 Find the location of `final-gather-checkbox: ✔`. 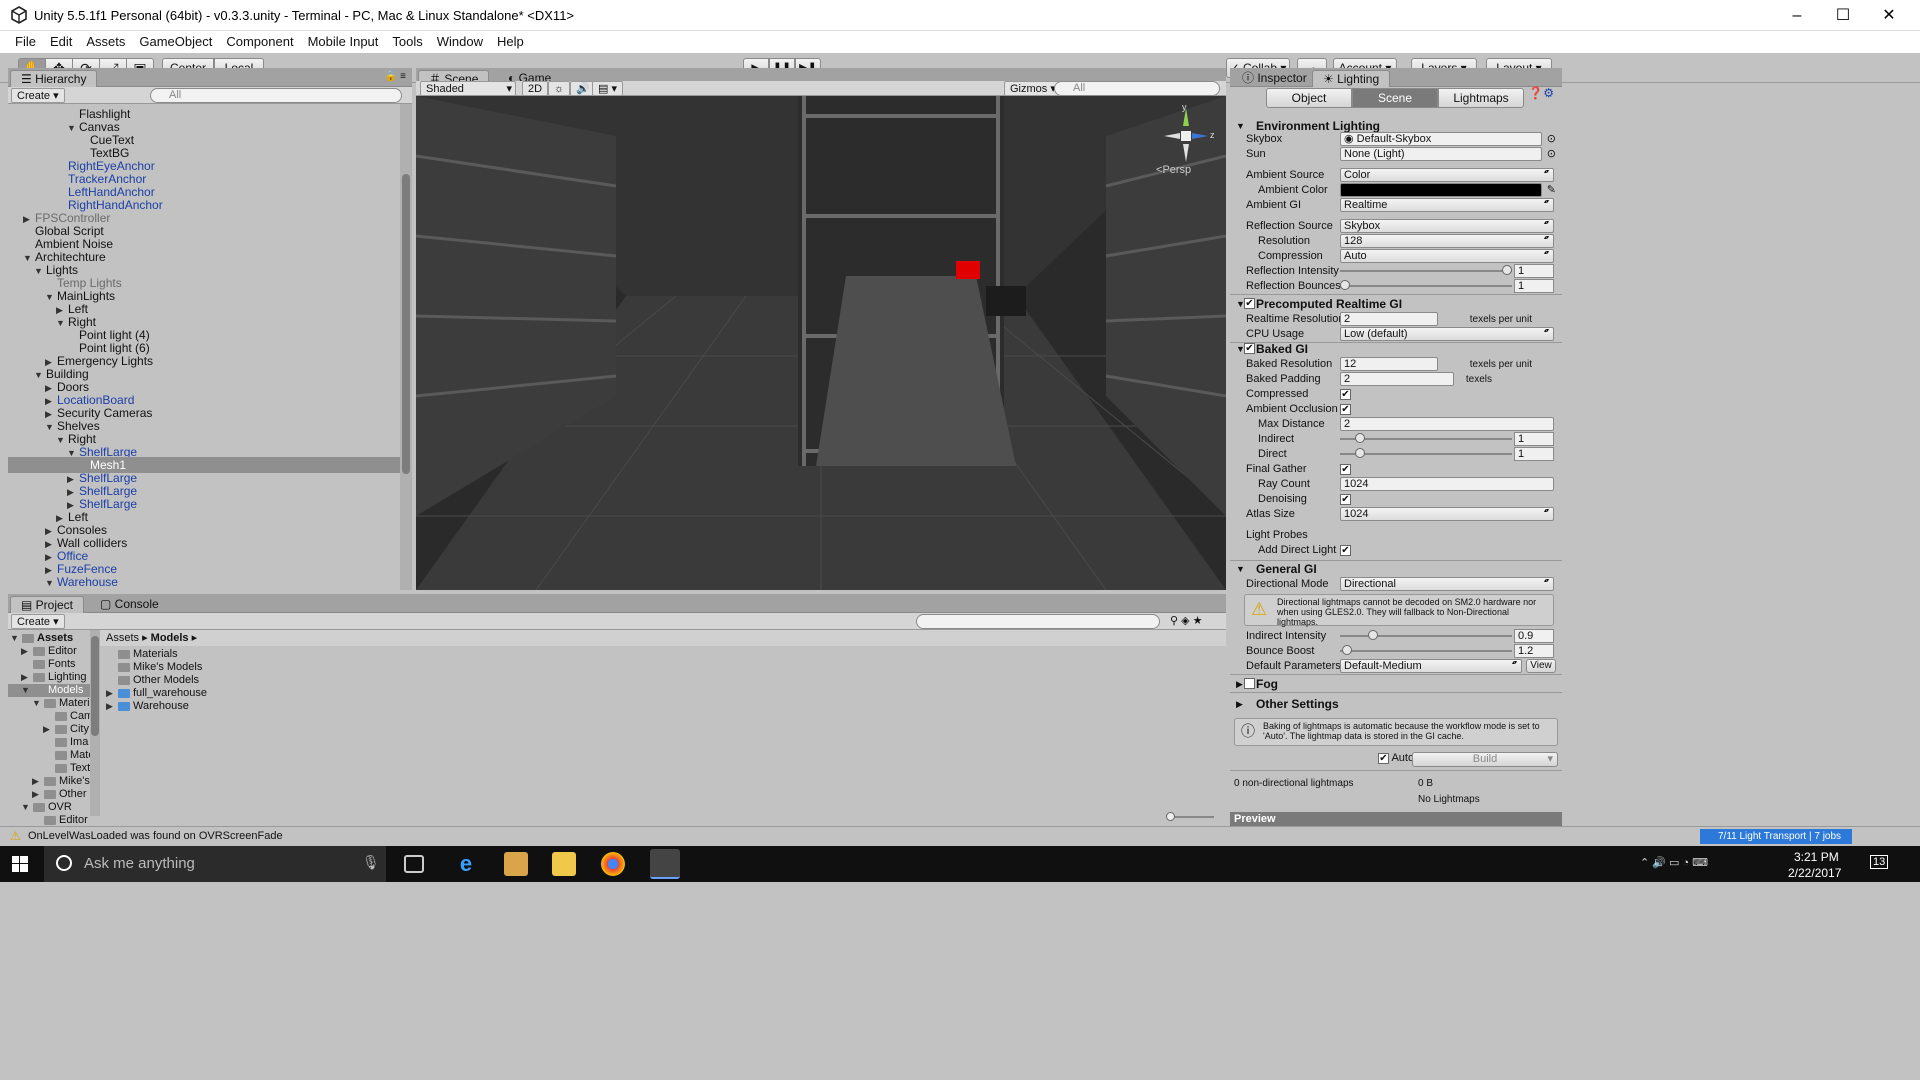

final-gather-checkbox: ✔ is located at coordinates (1345, 469).